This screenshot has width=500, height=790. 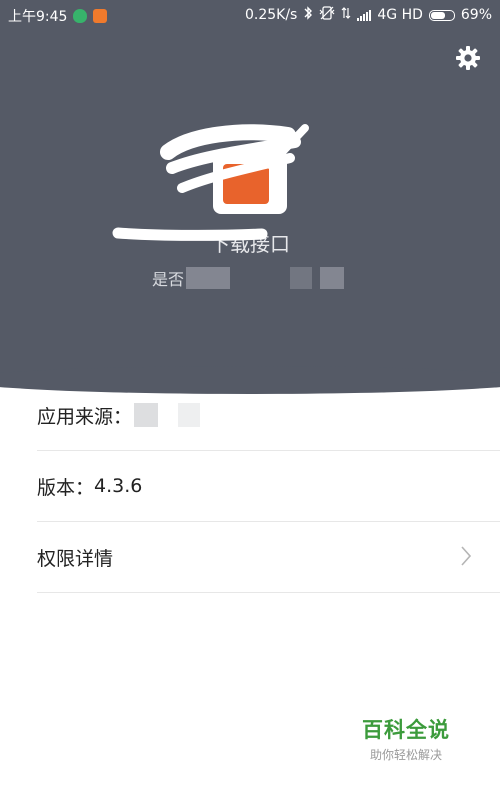 I want to click on settings-gear-icon, so click(x=468, y=58).